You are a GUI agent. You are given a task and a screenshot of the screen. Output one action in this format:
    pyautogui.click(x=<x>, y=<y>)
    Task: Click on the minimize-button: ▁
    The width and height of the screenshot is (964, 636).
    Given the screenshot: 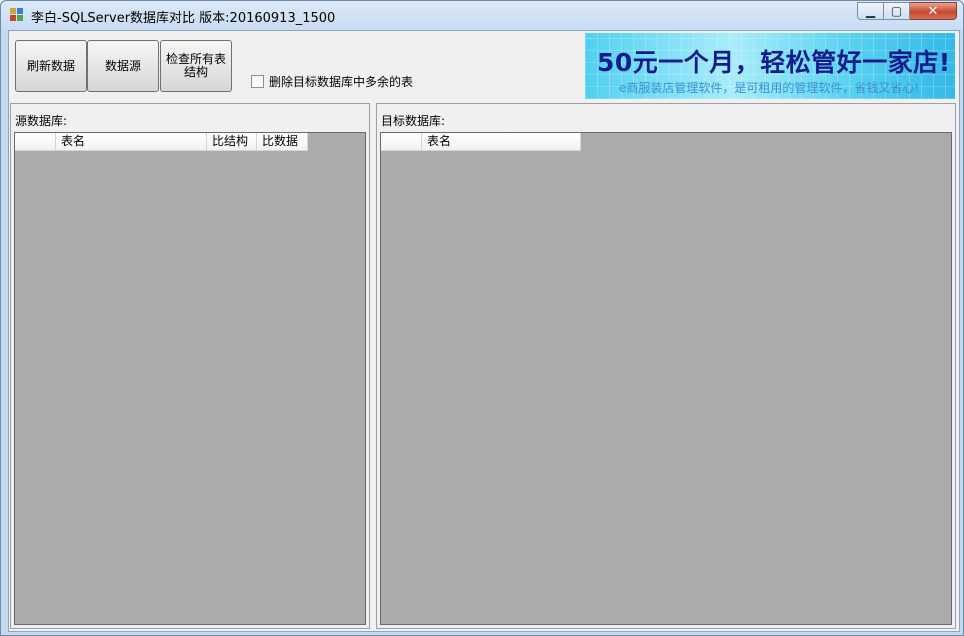 What is the action you would take?
    pyautogui.click(x=870, y=11)
    